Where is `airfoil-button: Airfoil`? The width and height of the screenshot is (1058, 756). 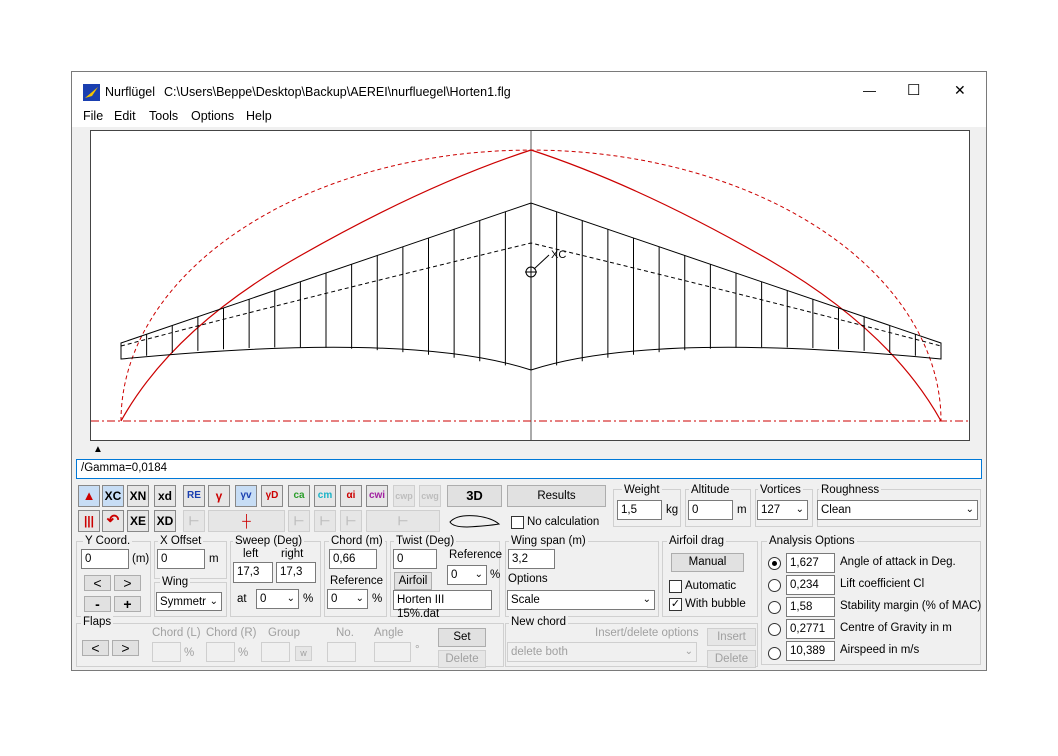
airfoil-button: Airfoil is located at coordinates (413, 581).